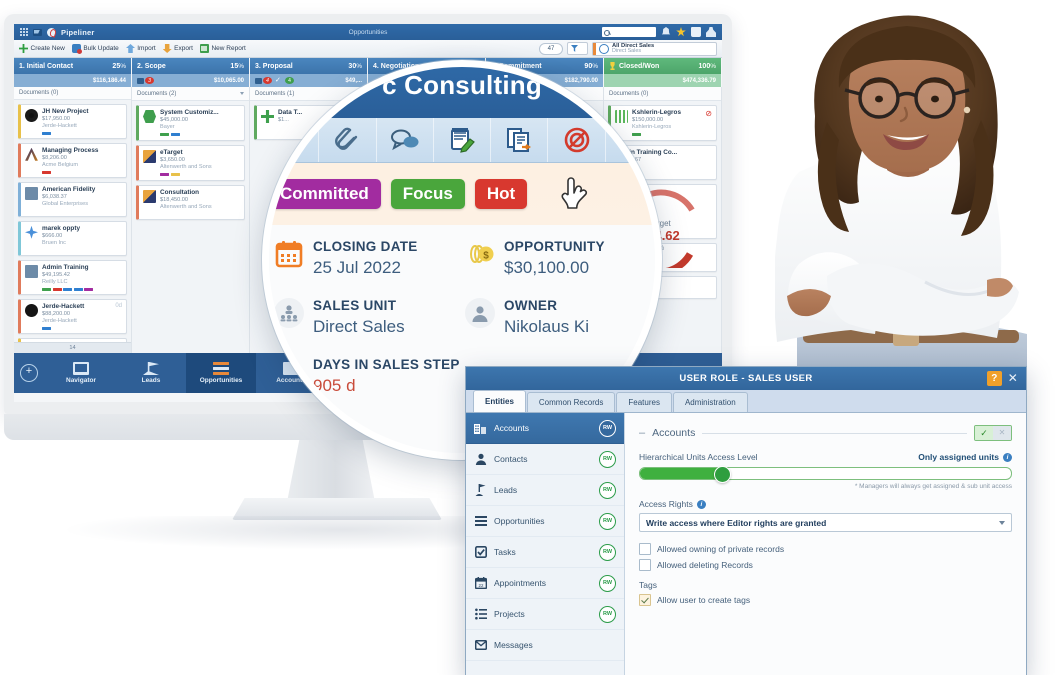  What do you see at coordinates (710, 402) in the screenshot?
I see `tab-administration: Administration` at bounding box center [710, 402].